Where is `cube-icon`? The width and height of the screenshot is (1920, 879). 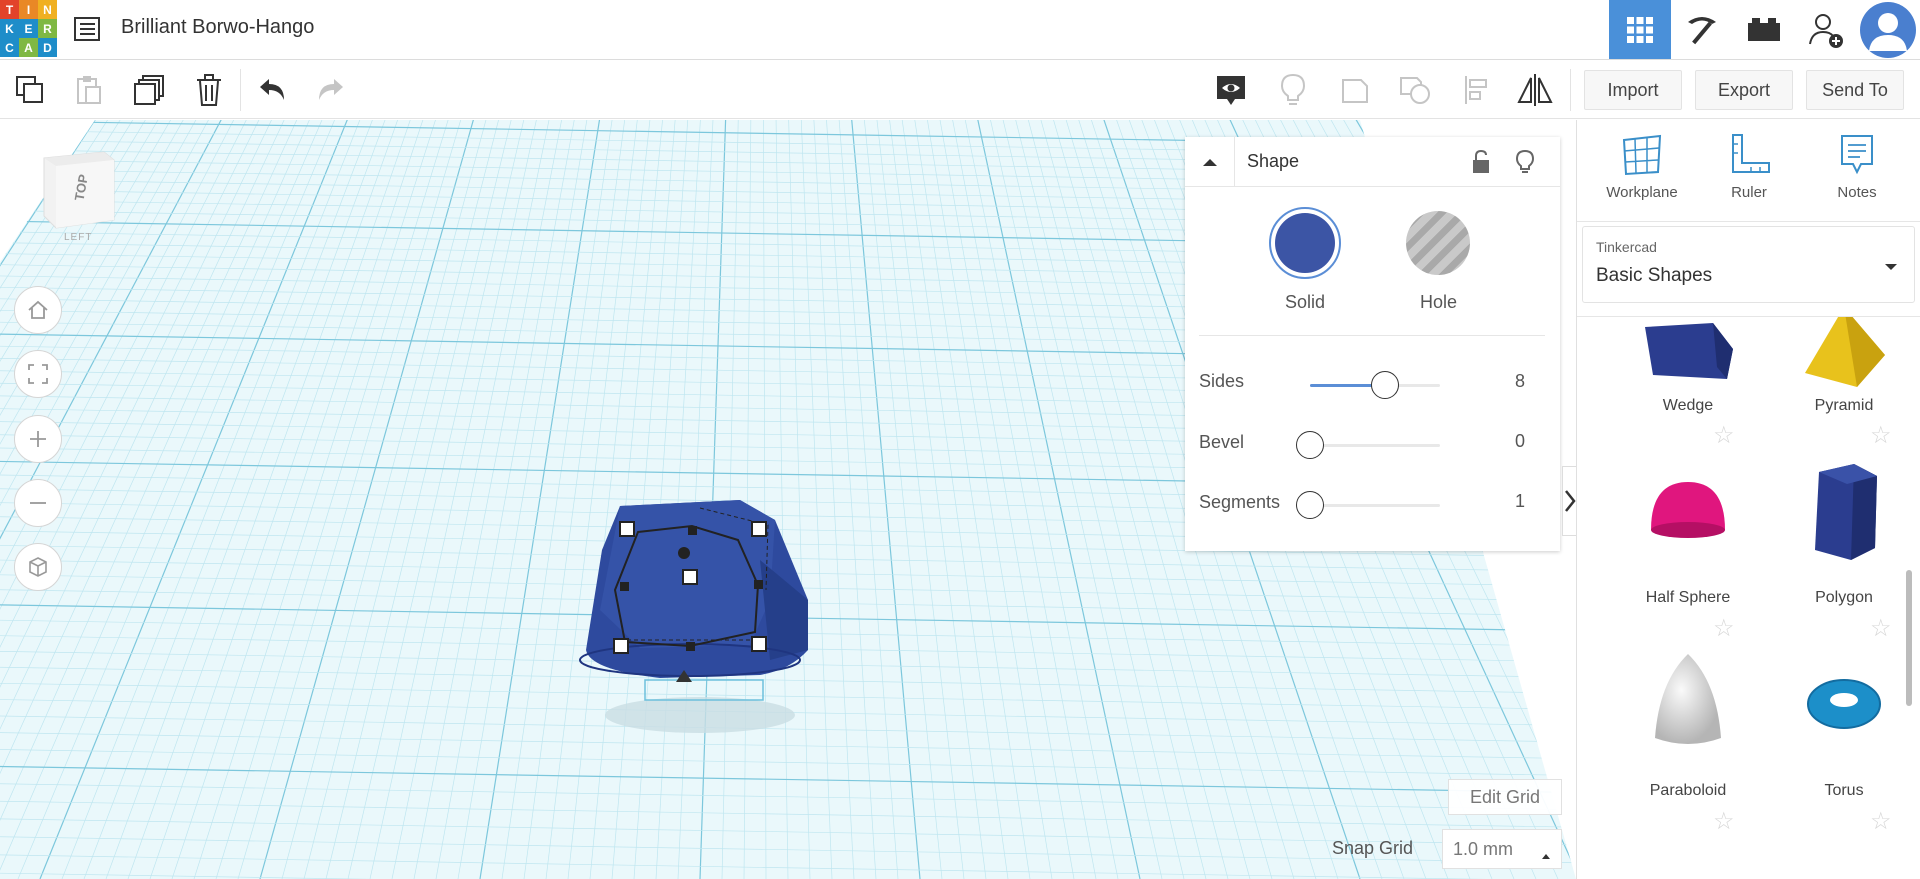
cube-icon is located at coordinates (38, 567).